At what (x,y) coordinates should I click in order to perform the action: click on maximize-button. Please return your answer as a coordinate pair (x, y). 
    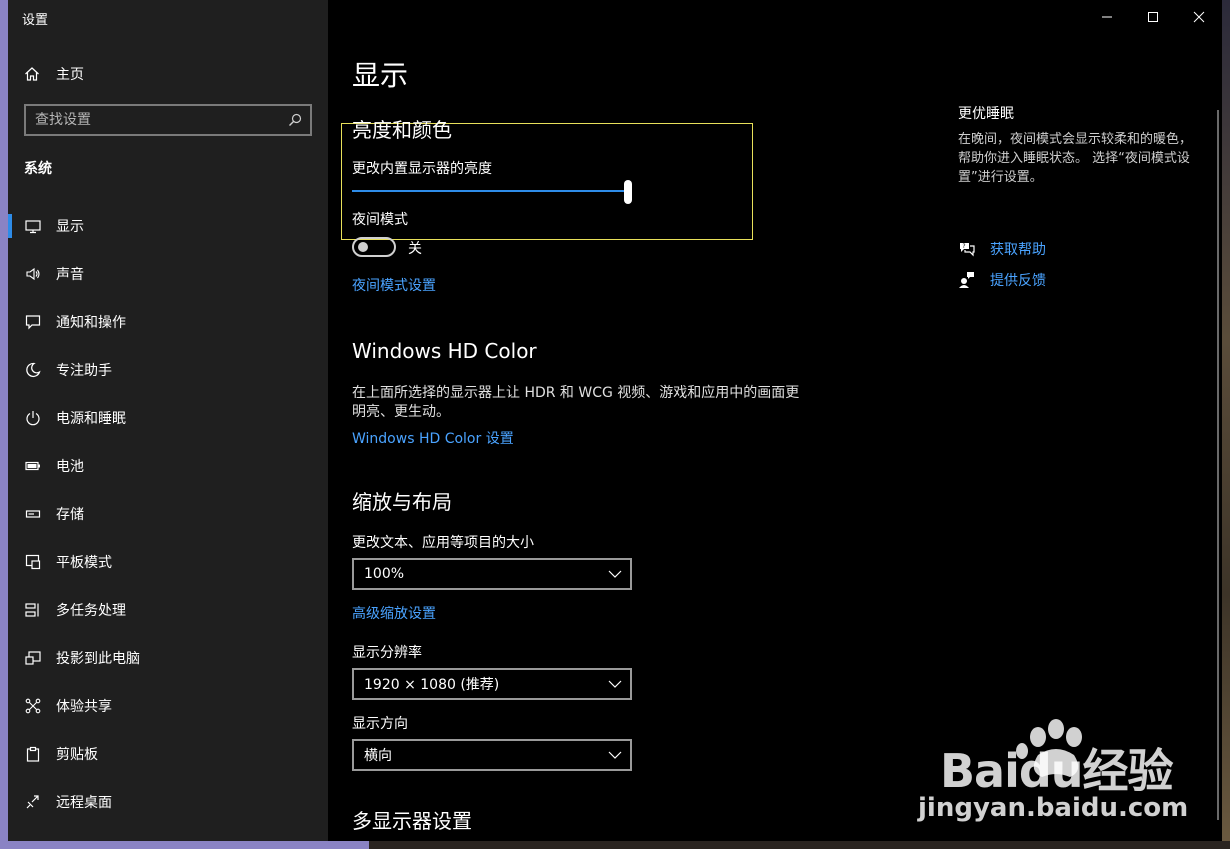
    Looking at the image, I should click on (1153, 17).